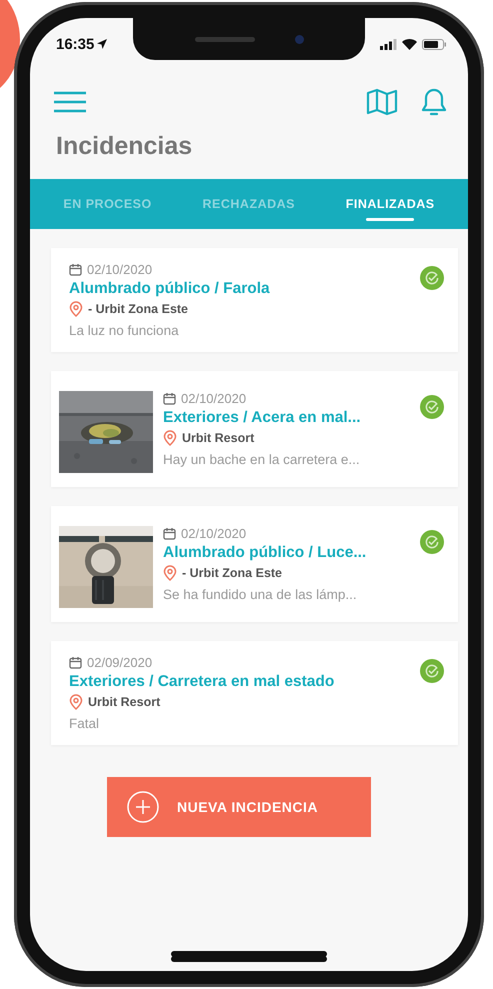  Describe the element at coordinates (119, 662) in the screenshot. I see `incident-date: 02/09/2020` at that location.